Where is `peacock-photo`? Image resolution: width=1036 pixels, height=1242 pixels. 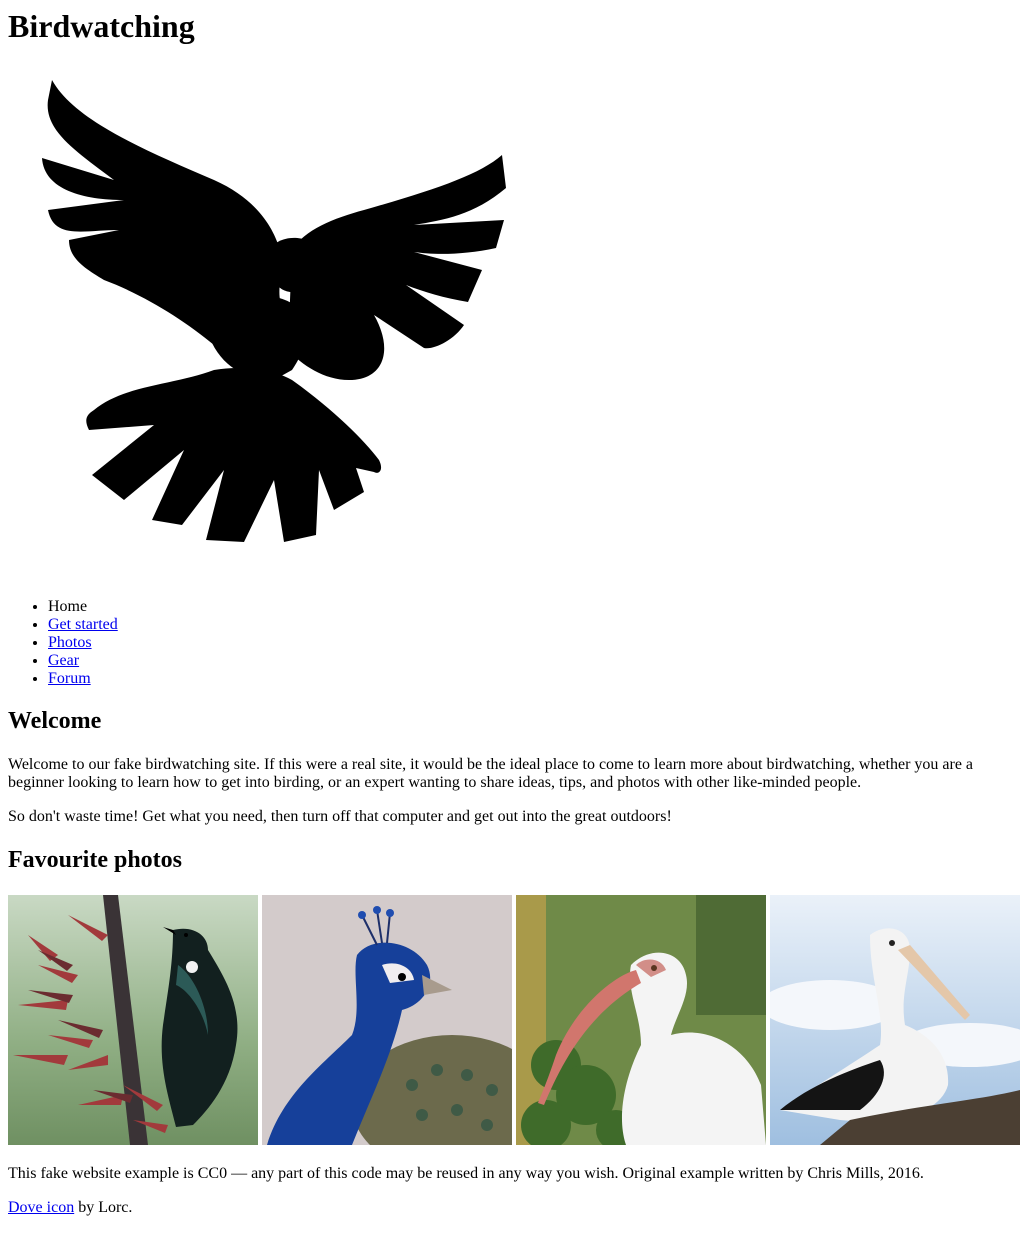
peacock-photo is located at coordinates (387, 1020).